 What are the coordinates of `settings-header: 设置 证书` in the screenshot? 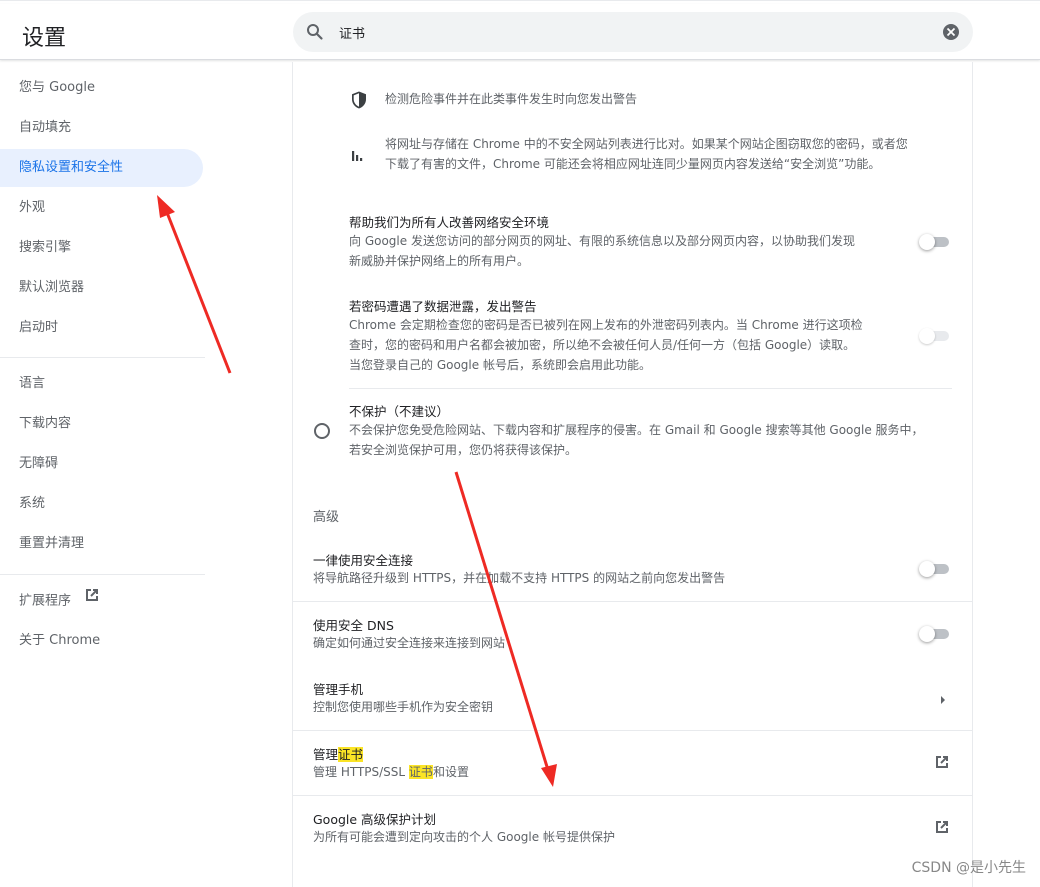 It's located at (520, 32).